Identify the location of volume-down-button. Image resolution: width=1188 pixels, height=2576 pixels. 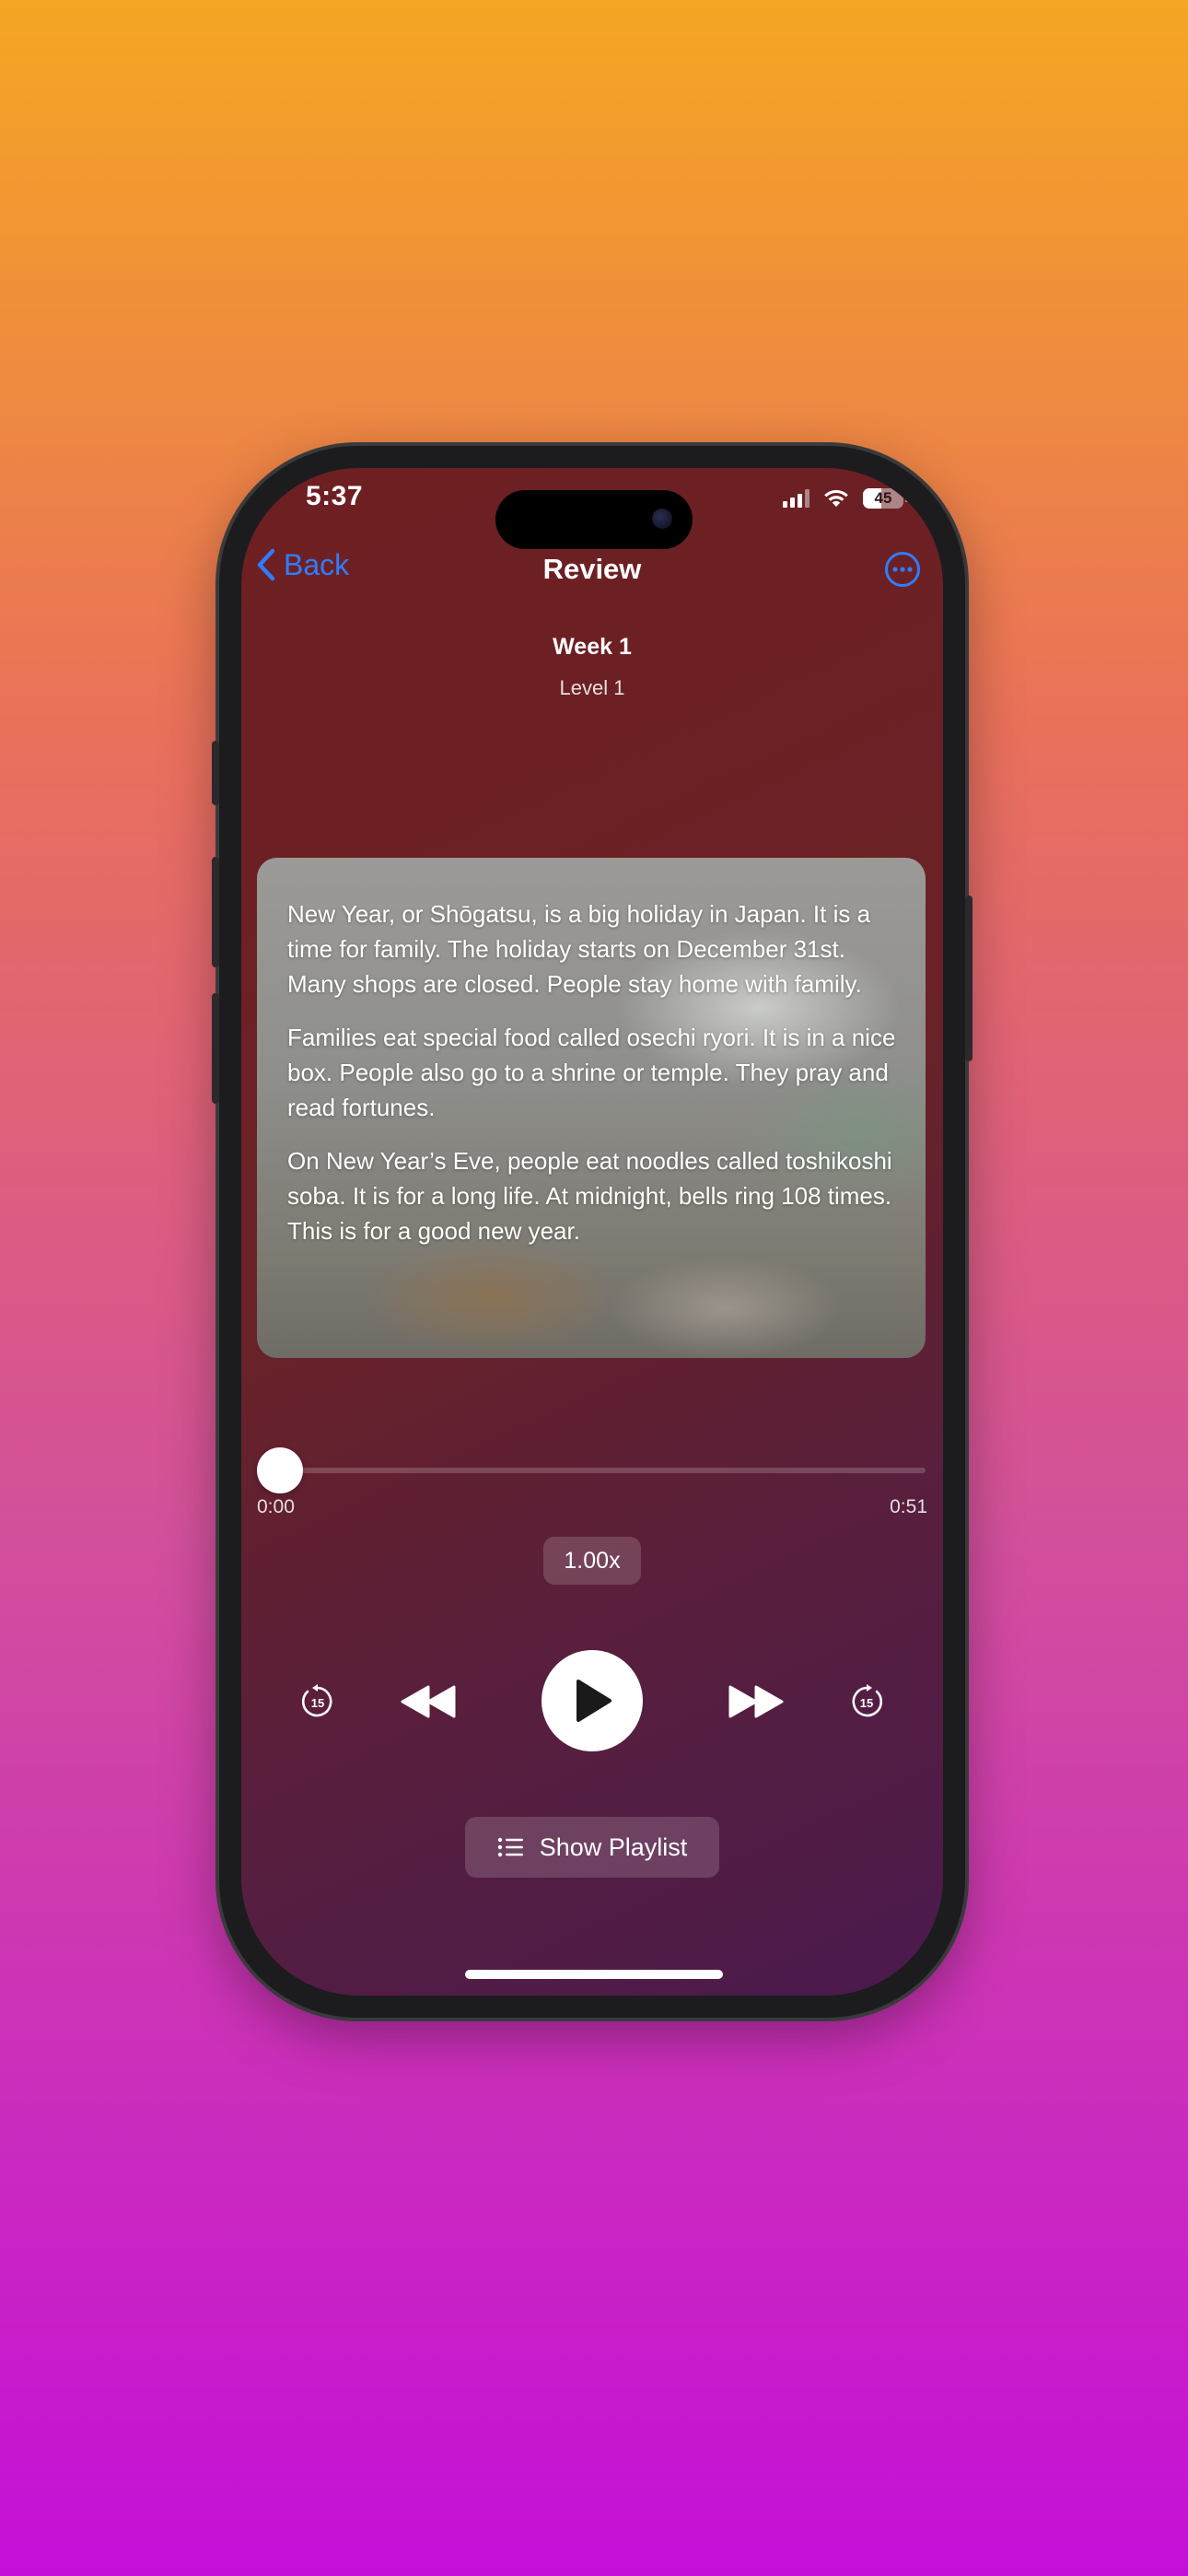
(215, 1048).